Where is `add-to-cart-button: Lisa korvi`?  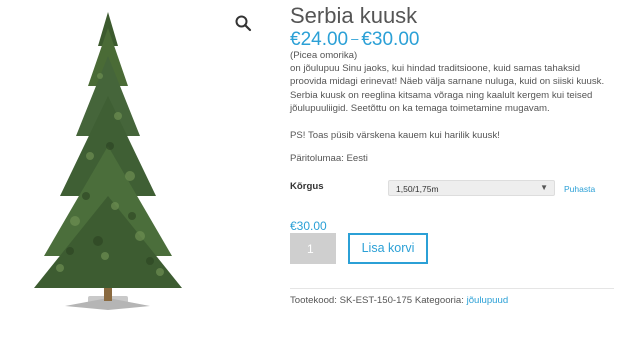 add-to-cart-button: Lisa korvi is located at coordinates (388, 248).